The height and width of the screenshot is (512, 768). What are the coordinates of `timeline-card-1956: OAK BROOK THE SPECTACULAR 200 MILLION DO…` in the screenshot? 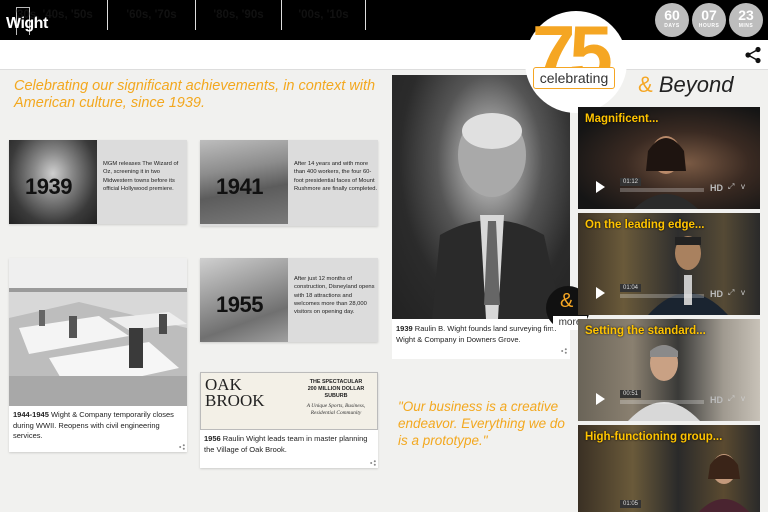 It's located at (289, 420).